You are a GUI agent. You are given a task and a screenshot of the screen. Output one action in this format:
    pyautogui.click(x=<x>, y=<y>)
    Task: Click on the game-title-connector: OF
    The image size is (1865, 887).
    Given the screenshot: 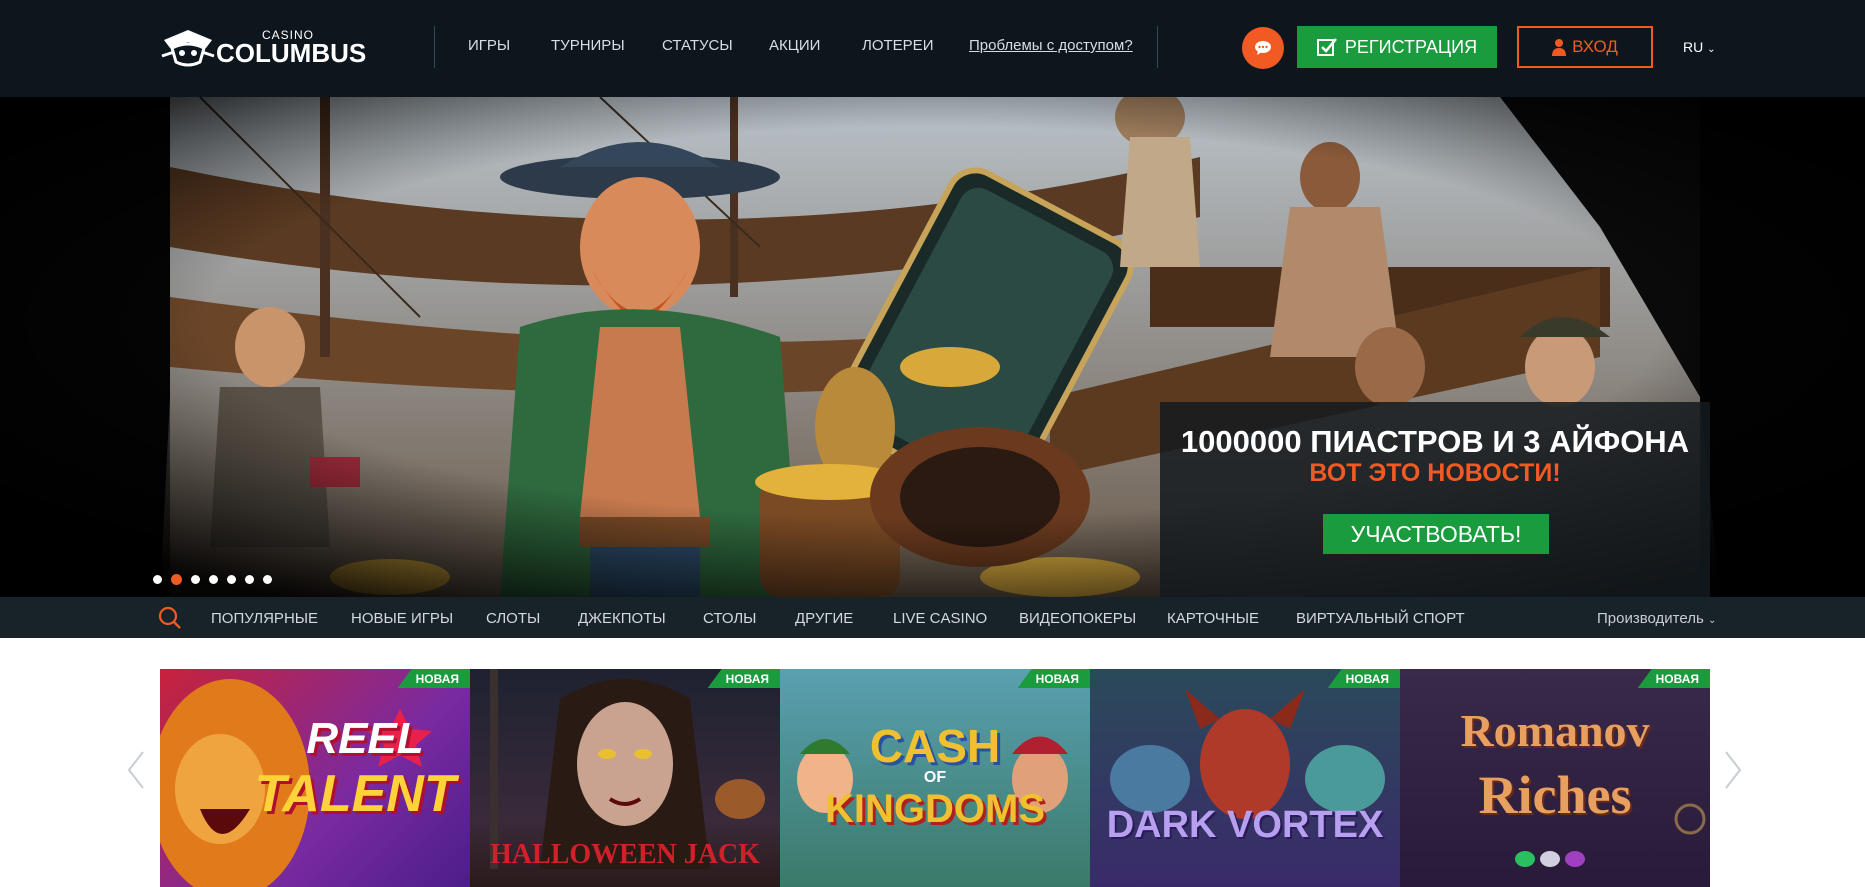 What is the action you would take?
    pyautogui.click(x=935, y=777)
    